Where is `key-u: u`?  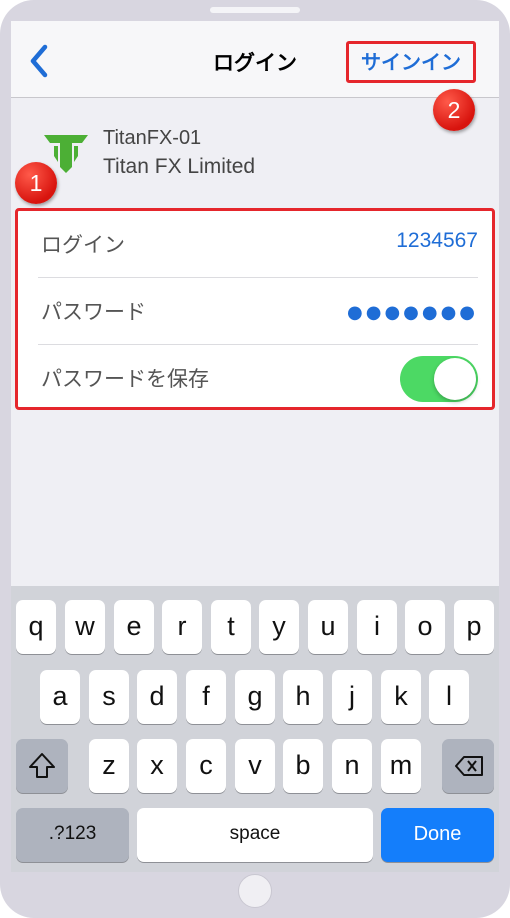 key-u: u is located at coordinates (328, 627).